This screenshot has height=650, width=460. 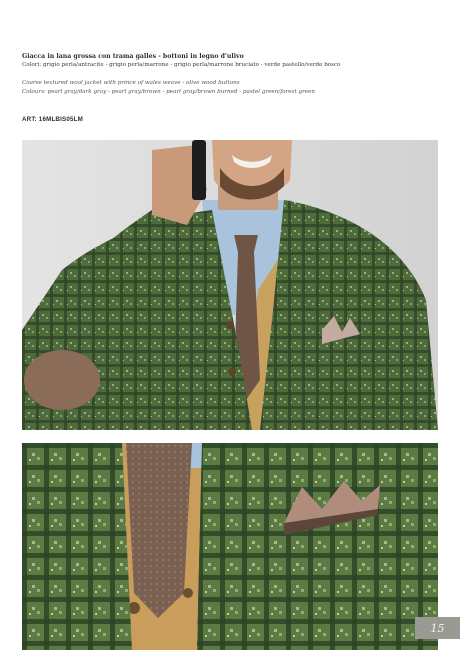 I want to click on article-code: ART: 16MLBIS05LM, so click(x=52, y=119).